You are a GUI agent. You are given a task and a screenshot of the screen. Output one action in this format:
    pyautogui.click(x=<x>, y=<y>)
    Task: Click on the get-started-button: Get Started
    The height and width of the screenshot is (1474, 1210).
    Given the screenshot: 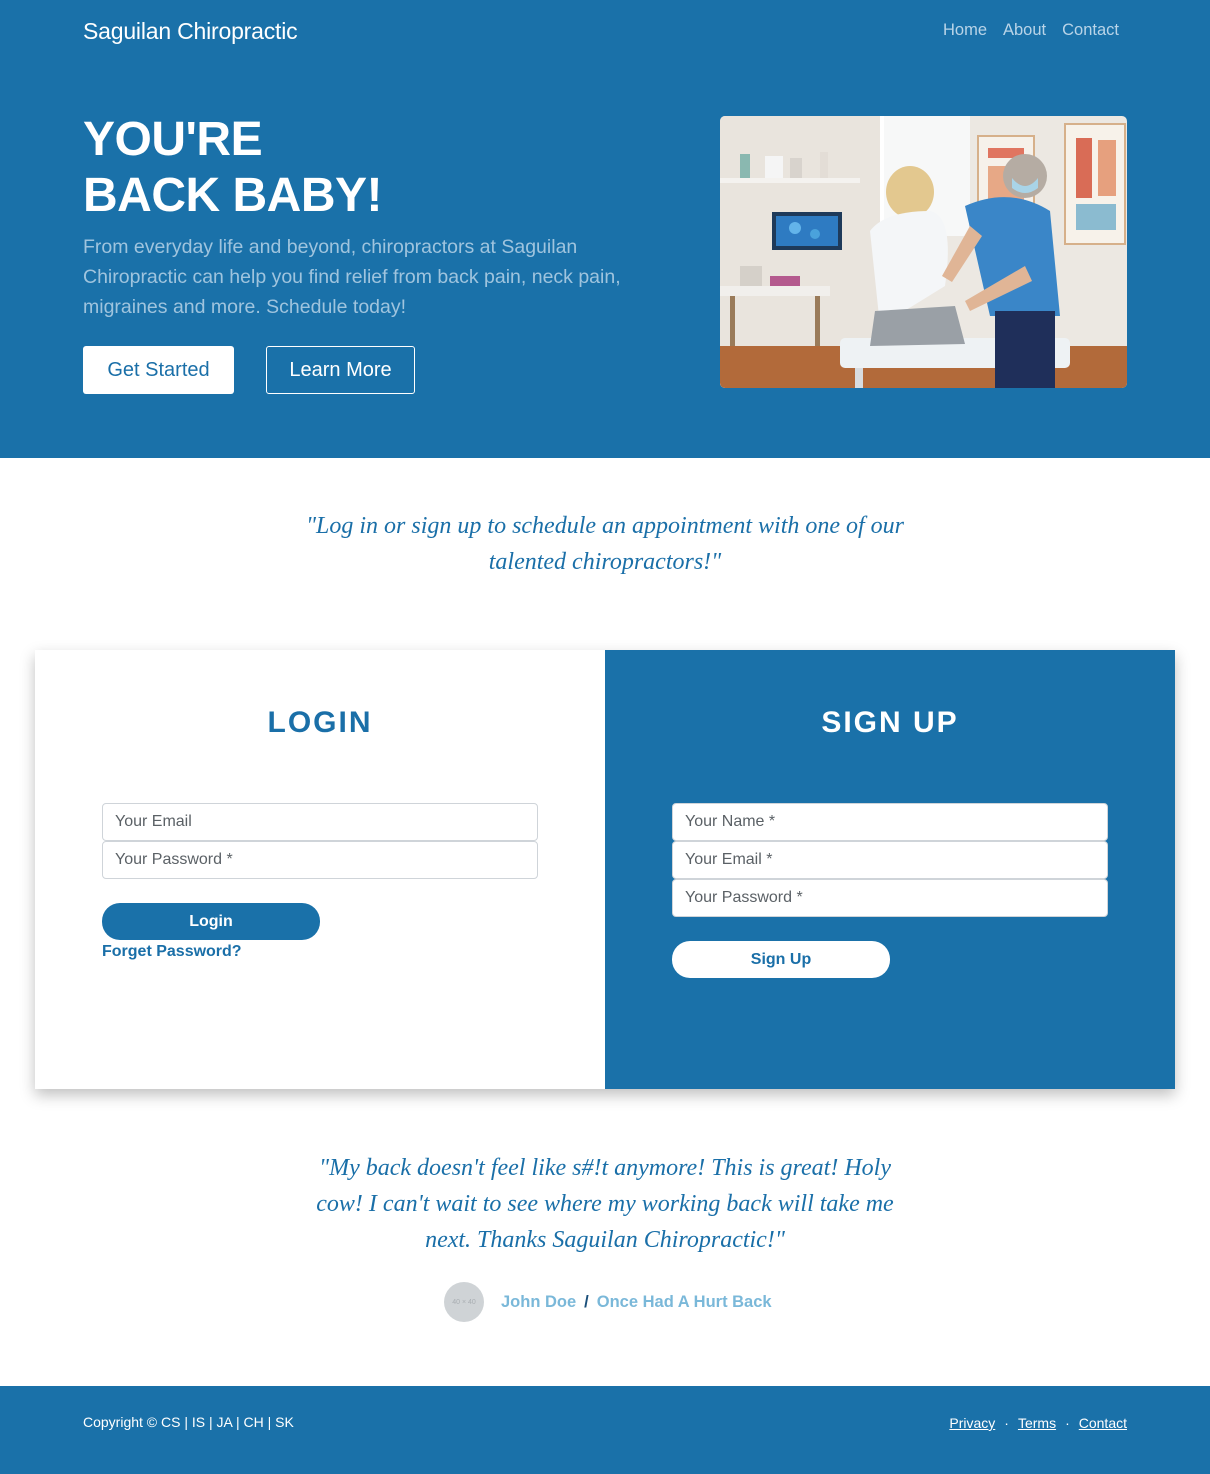 What is the action you would take?
    pyautogui.click(x=158, y=370)
    